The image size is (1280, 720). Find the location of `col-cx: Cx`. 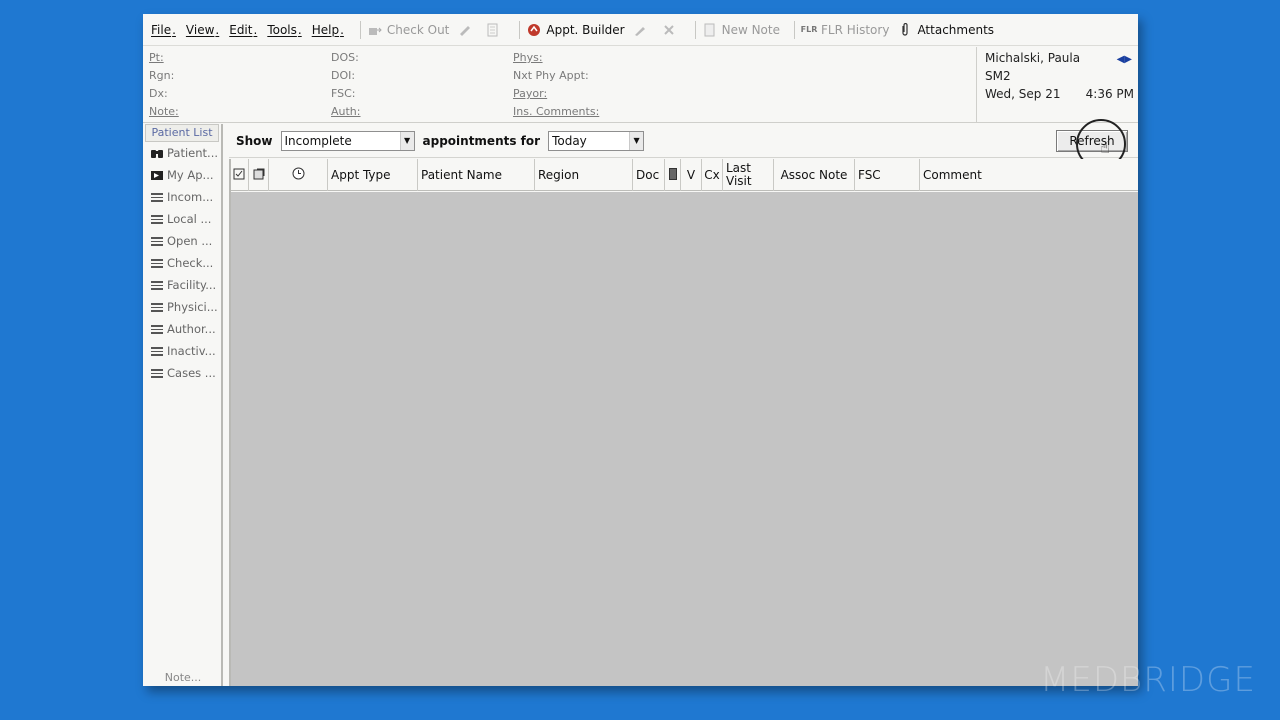

col-cx: Cx is located at coordinates (712, 175).